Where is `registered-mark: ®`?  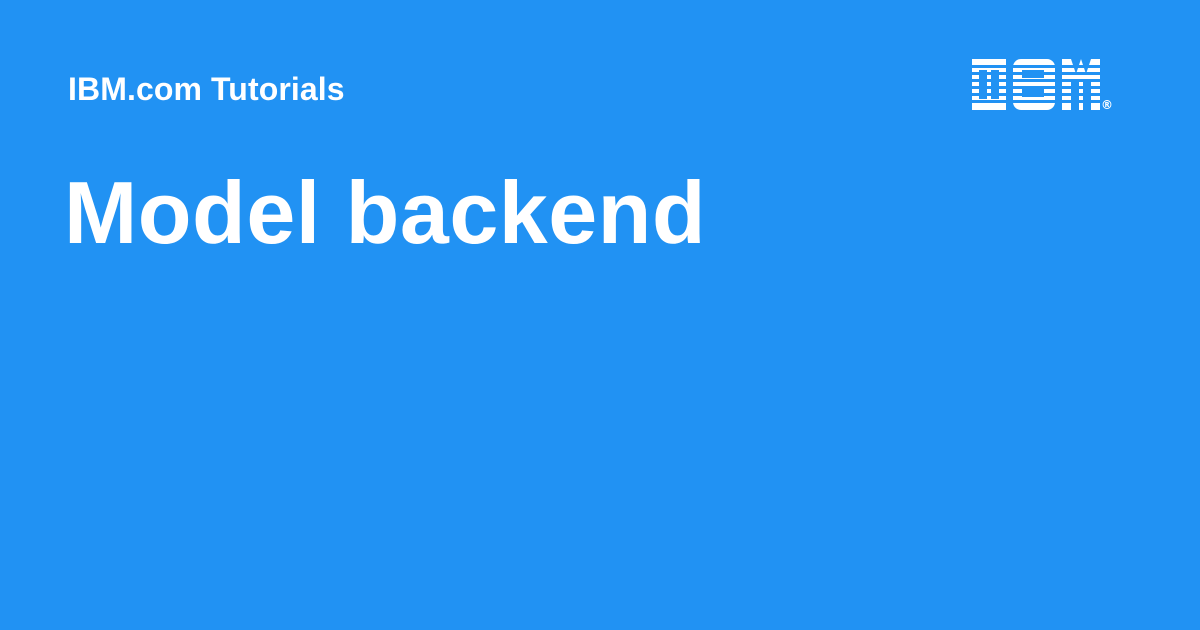 registered-mark: ® is located at coordinates (1107, 105).